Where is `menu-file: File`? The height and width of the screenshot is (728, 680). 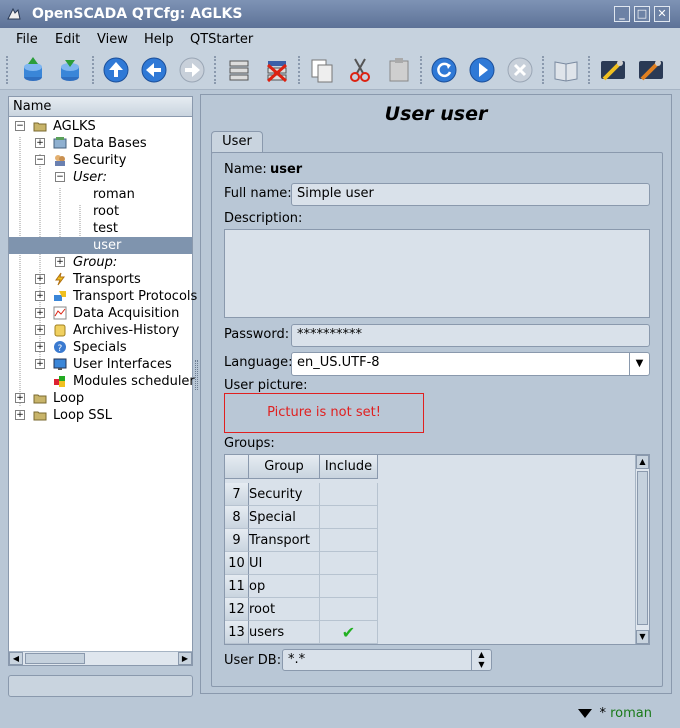 menu-file: File is located at coordinates (27, 39).